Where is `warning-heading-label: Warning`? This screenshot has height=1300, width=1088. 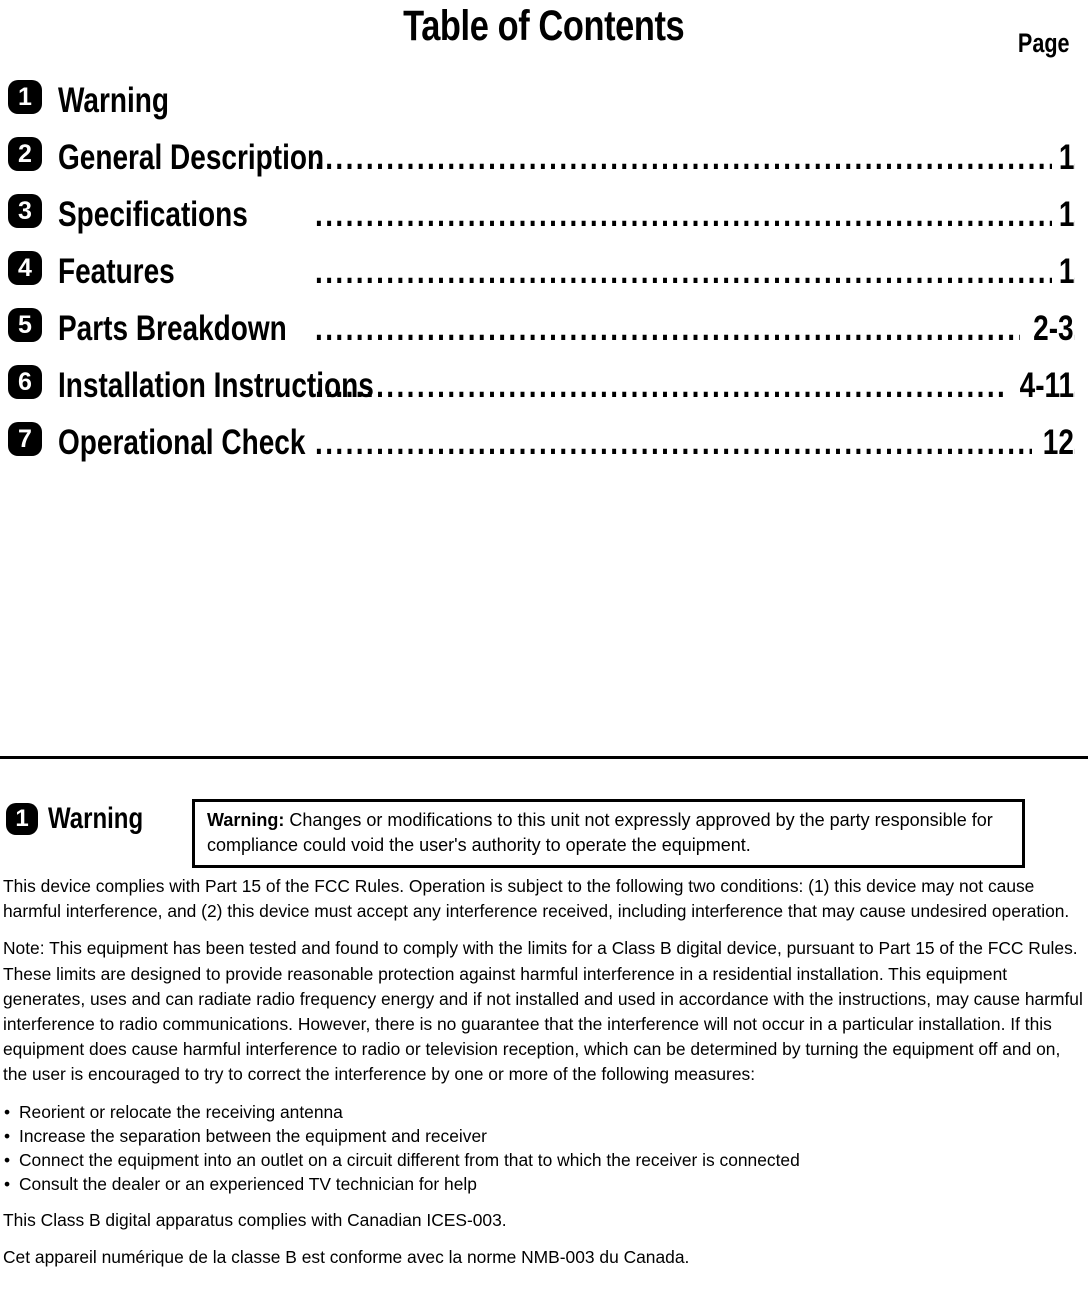
warning-heading-label: Warning is located at coordinates (107, 819).